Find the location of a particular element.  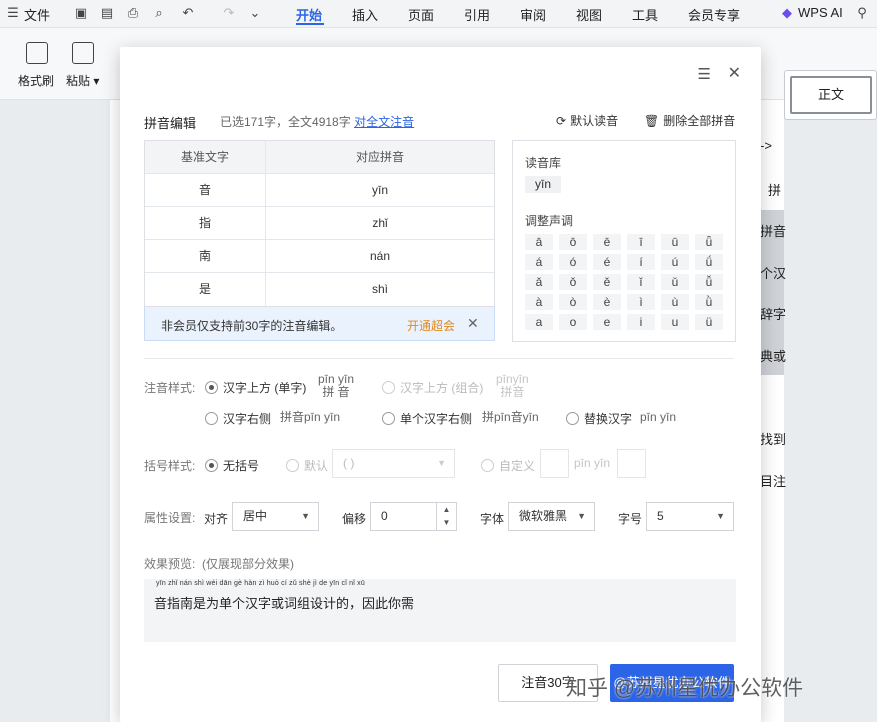

upgrade-vip-link: 开通超会 is located at coordinates (431, 325).